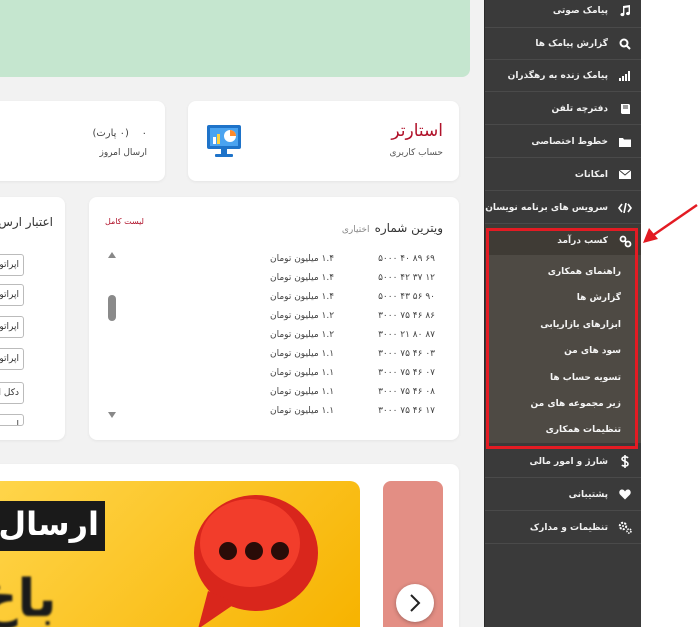 The height and width of the screenshot is (627, 699). Describe the element at coordinates (352, 356) in the screenshot. I see `list-item: ۳۰۰۰ ۷۵ ۴۶ ۰۳ ۱.۱ میلیون تومان` at that location.